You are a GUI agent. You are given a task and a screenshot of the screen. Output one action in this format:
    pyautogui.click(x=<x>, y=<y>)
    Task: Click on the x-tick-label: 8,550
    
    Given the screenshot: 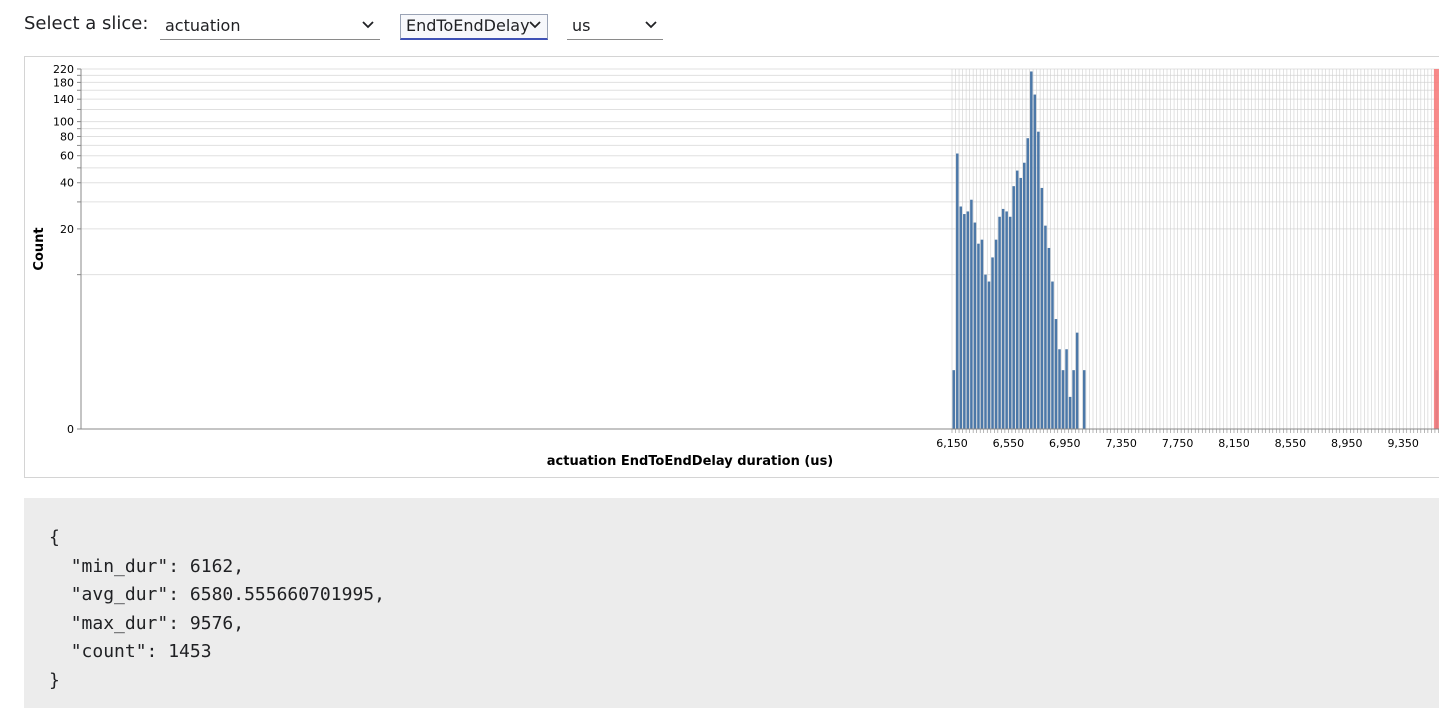 What is the action you would take?
    pyautogui.click(x=1291, y=443)
    